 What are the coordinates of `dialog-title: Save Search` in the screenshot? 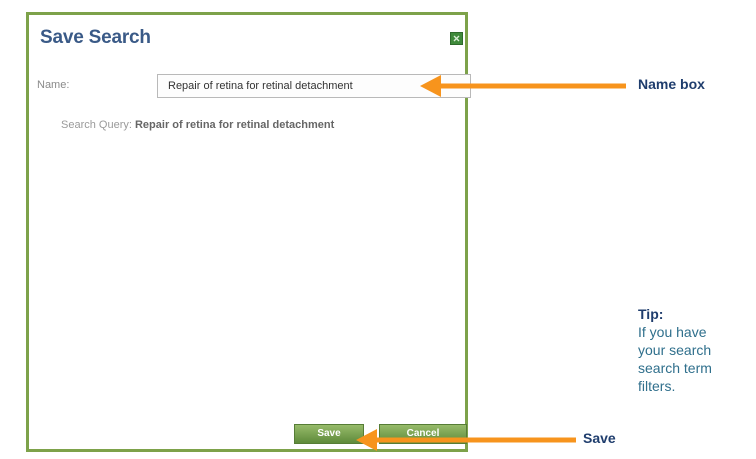 It's located at (95, 37).